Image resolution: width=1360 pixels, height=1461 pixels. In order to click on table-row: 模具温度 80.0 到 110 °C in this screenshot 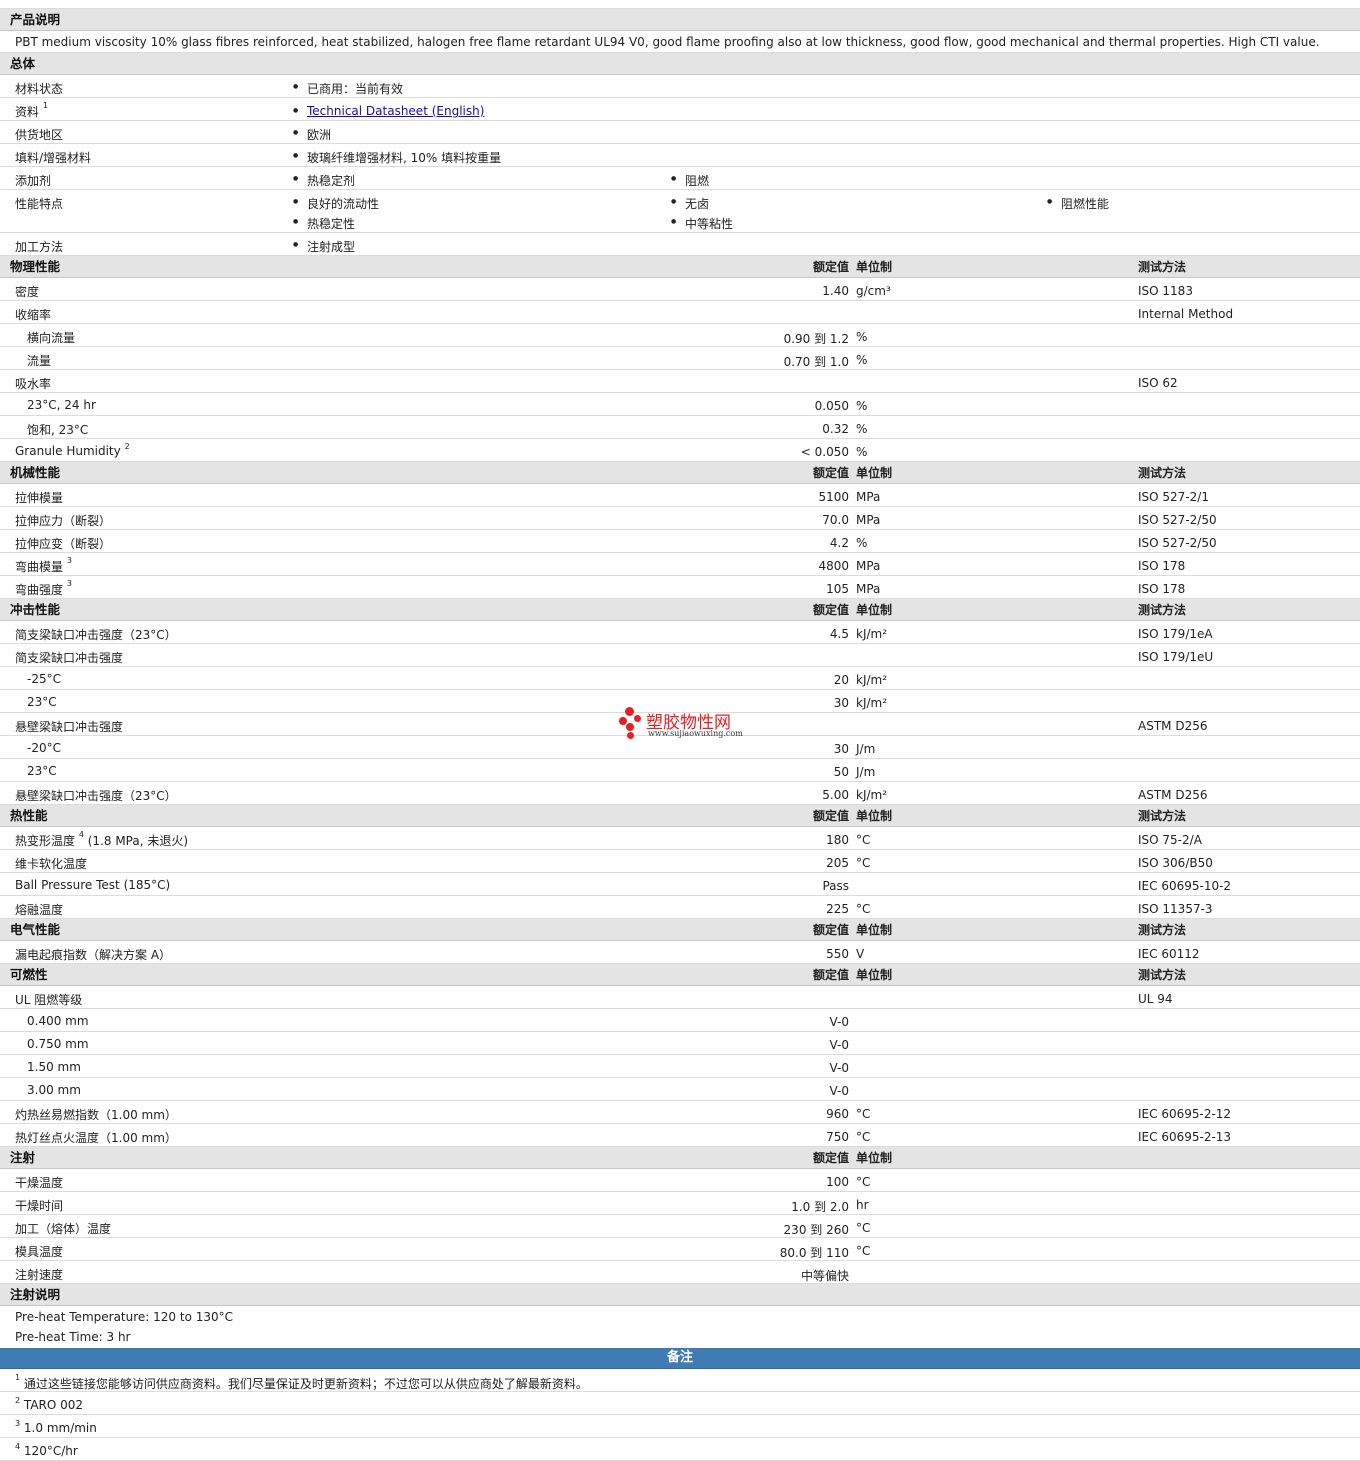, I will do `click(680, 1249)`.